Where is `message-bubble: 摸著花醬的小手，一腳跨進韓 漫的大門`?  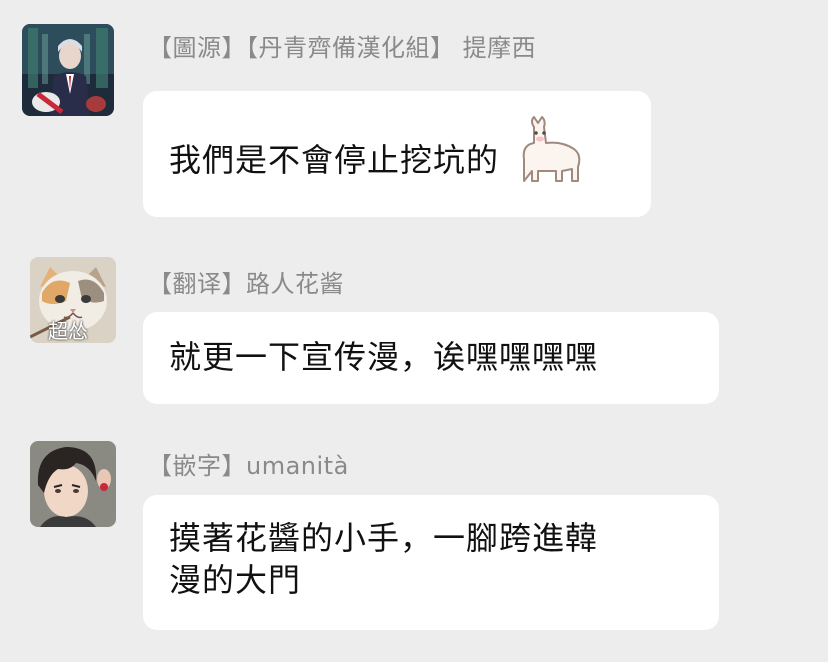
message-bubble: 摸著花醬的小手，一腳跨進韓 漫的大門 is located at coordinates (431, 562).